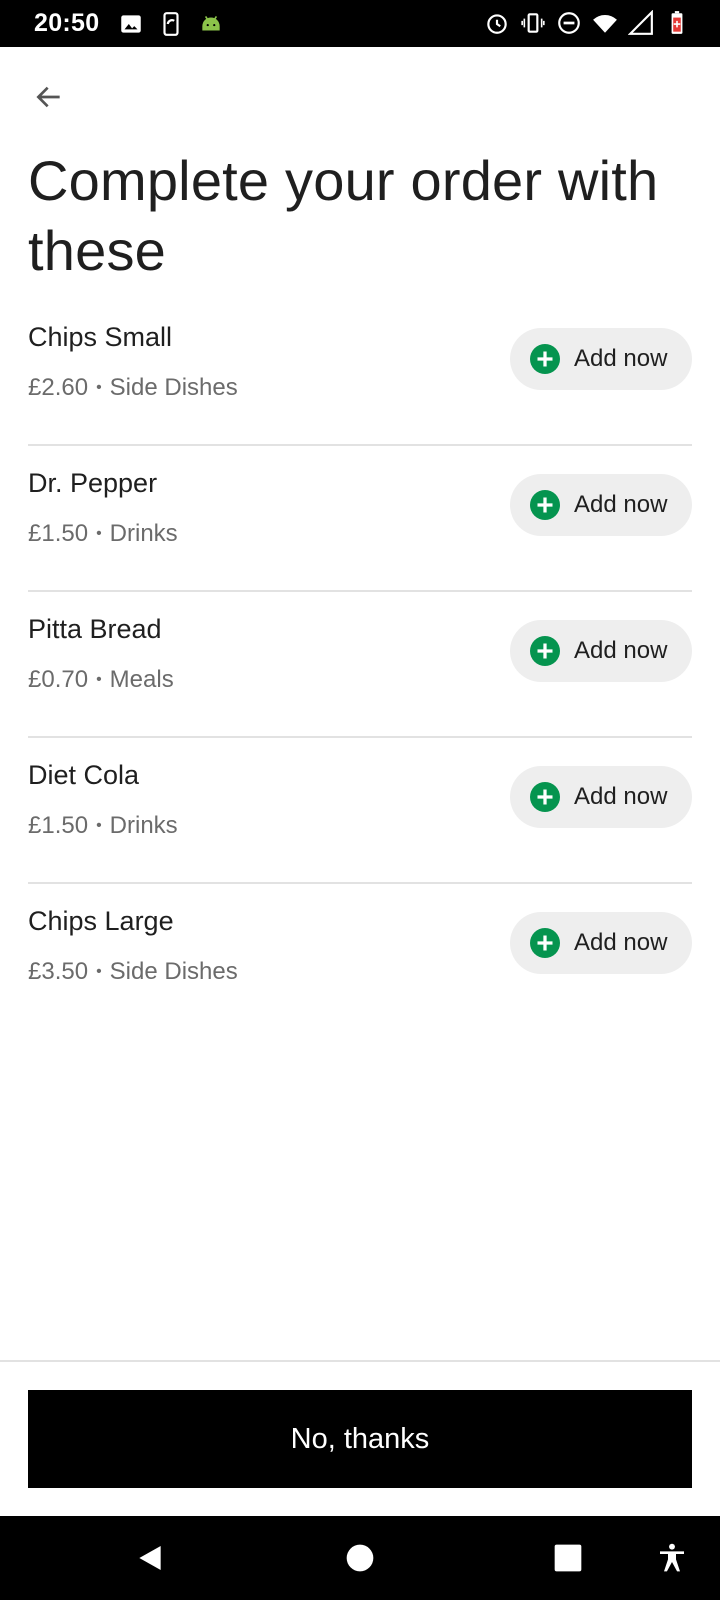  I want to click on page-title: Complete your order with these, so click(343, 215).